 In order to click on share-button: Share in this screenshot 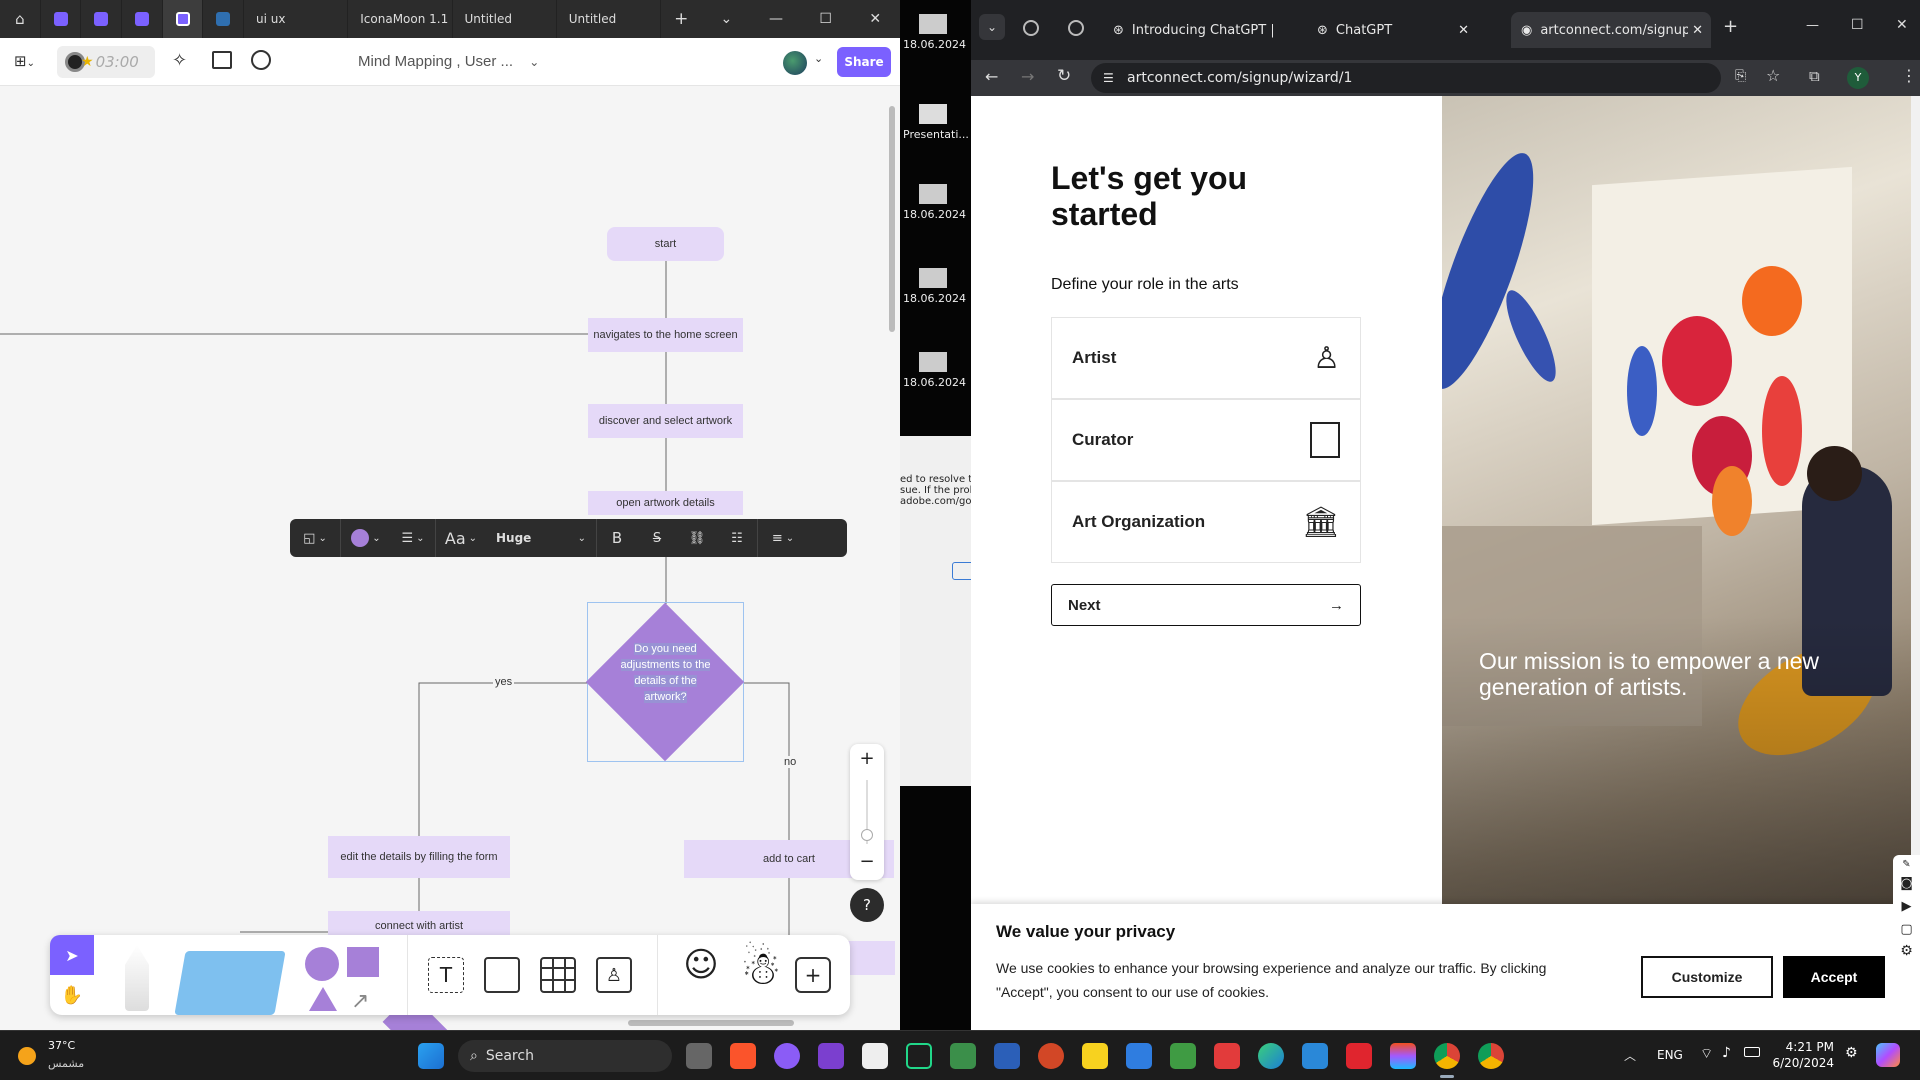, I will do `click(864, 62)`.